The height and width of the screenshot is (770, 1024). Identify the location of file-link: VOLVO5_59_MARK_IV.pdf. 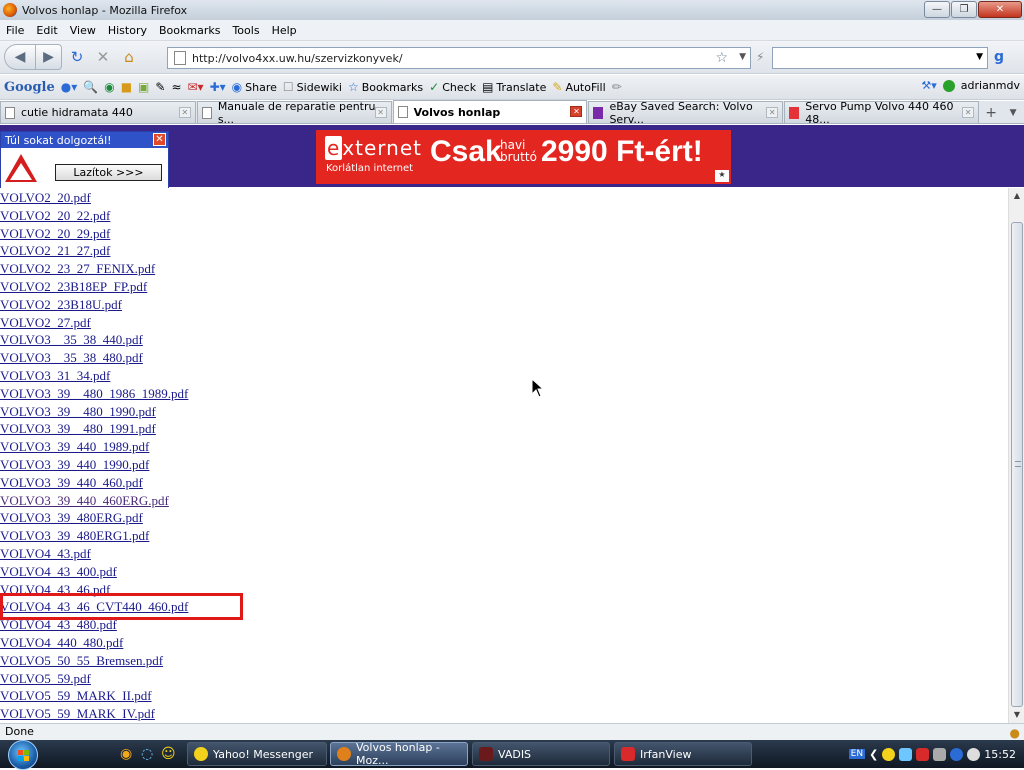
(77, 713).